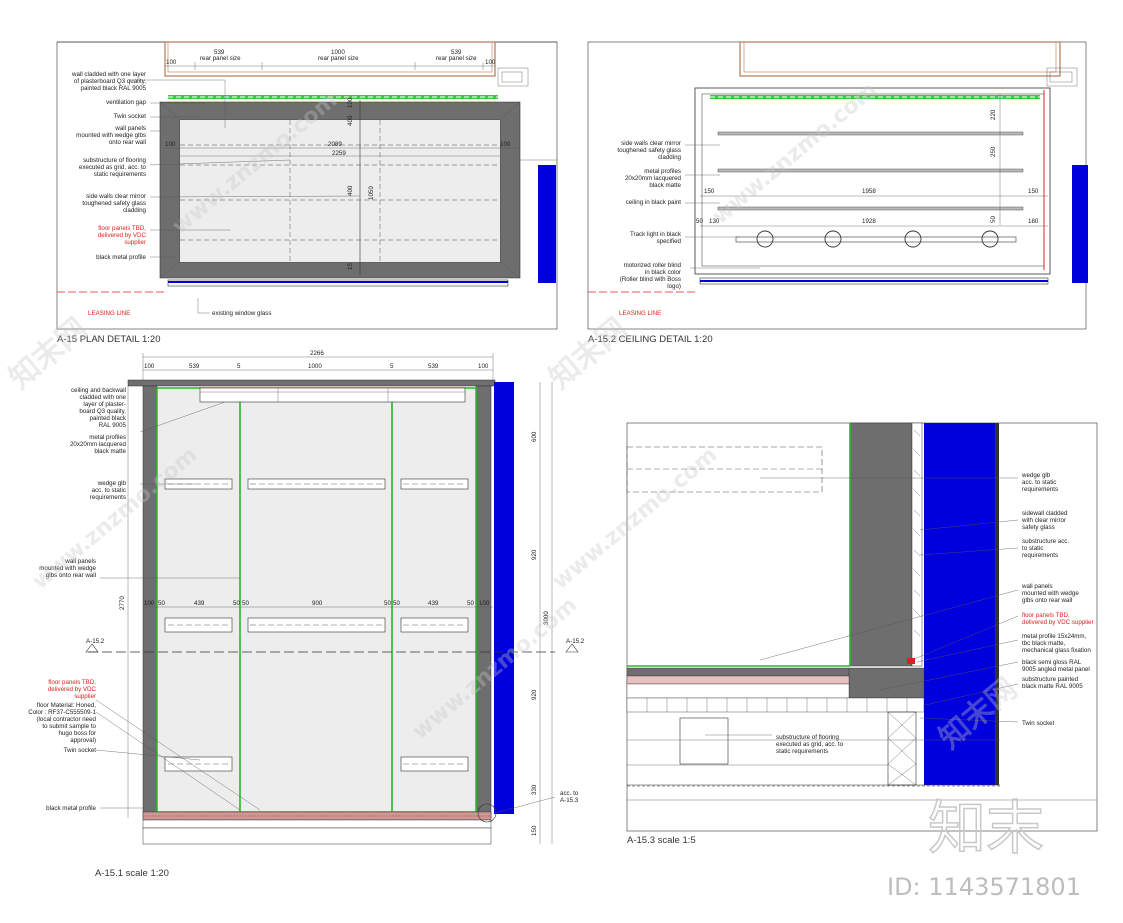 This screenshot has width=1123, height=923. Describe the element at coordinates (98, 390) in the screenshot. I see `elev-label-ceiling-1: ceiling and backwall` at that location.